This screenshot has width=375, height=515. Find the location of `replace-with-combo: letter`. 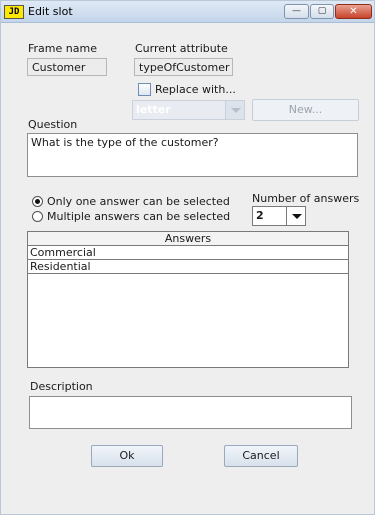

replace-with-combo: letter is located at coordinates (188, 110).